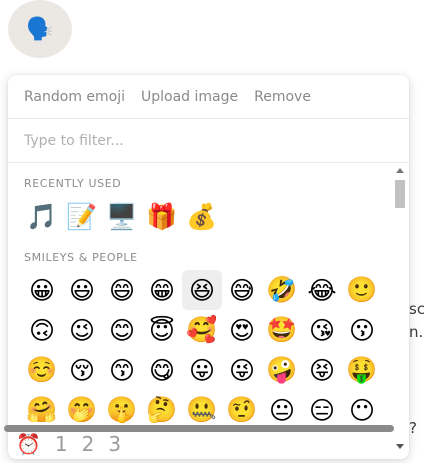  Describe the element at coordinates (416, 332) in the screenshot. I see `background-text-fragment: n.` at that location.